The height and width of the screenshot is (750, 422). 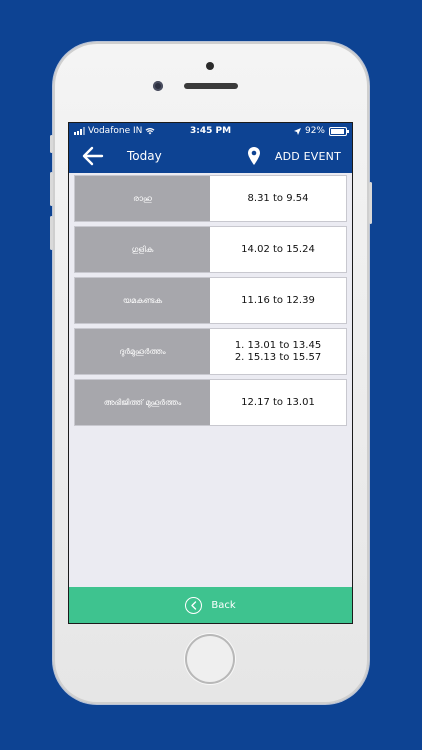 What do you see at coordinates (142, 402) in the screenshot?
I see `row-label: അഭിജിത്ത് മുഹൂർത്തം` at bounding box center [142, 402].